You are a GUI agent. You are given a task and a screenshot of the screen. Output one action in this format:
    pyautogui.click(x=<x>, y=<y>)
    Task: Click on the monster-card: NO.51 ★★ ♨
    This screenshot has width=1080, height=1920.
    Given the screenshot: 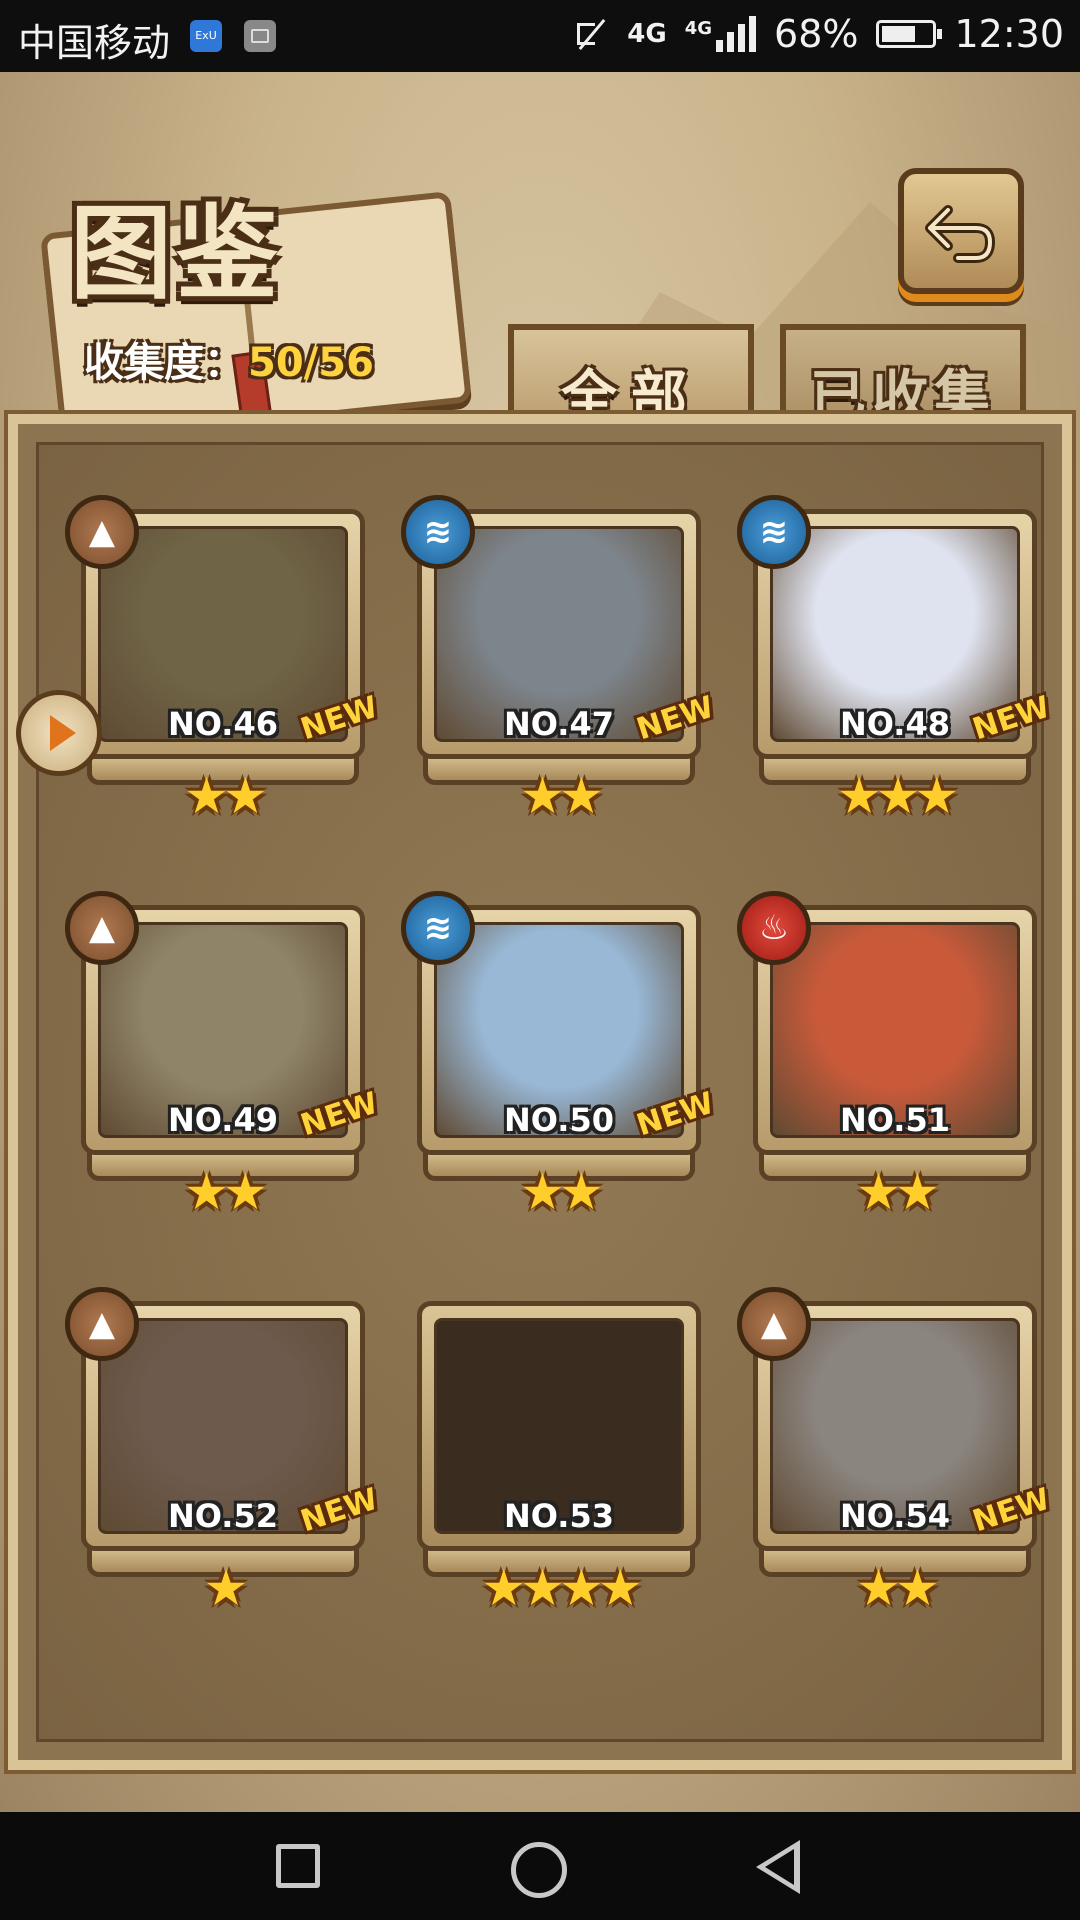 What is the action you would take?
    pyautogui.click(x=887, y=1063)
    